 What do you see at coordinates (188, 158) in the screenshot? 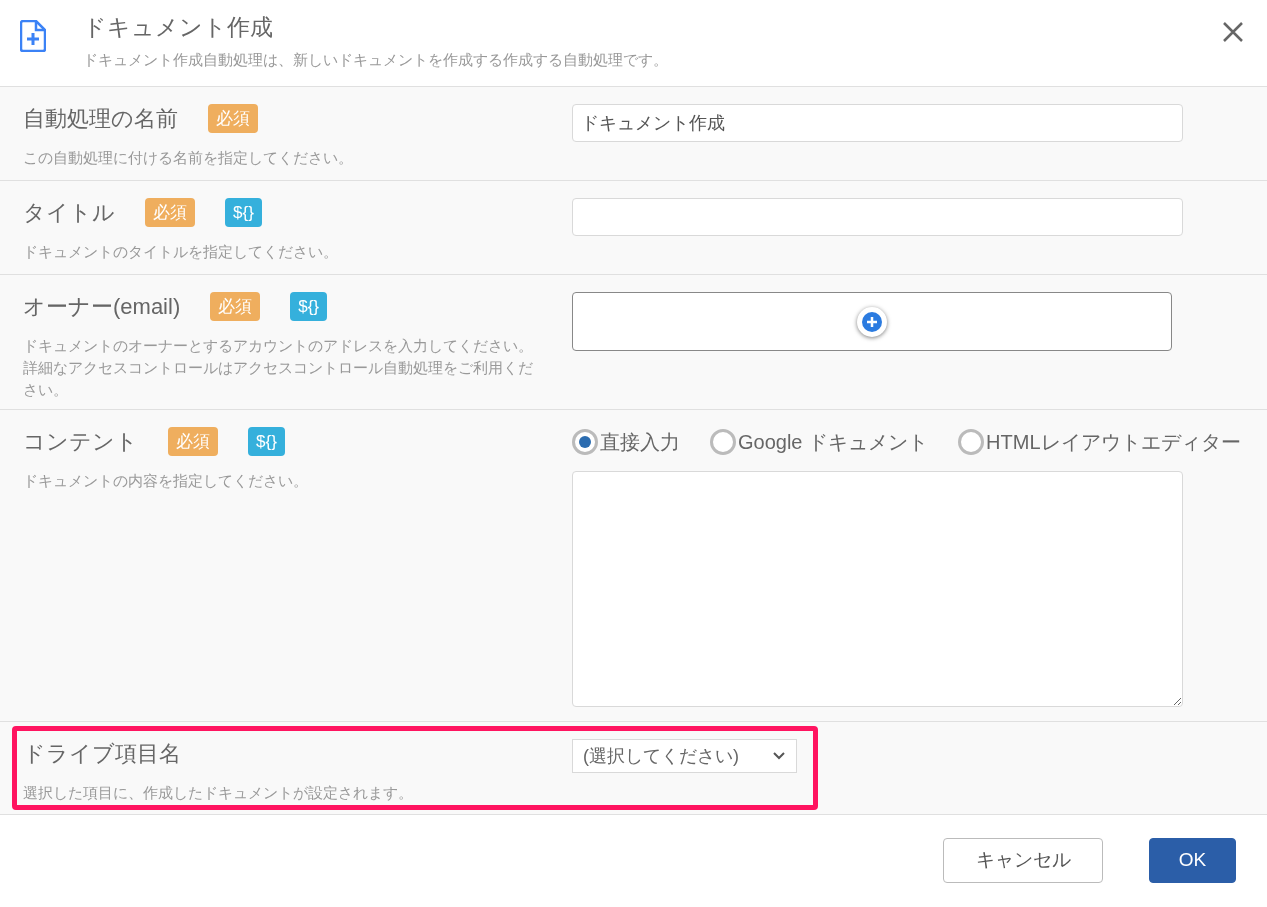
I see `field-help: この自動処理に付ける名前を指定してください。` at bounding box center [188, 158].